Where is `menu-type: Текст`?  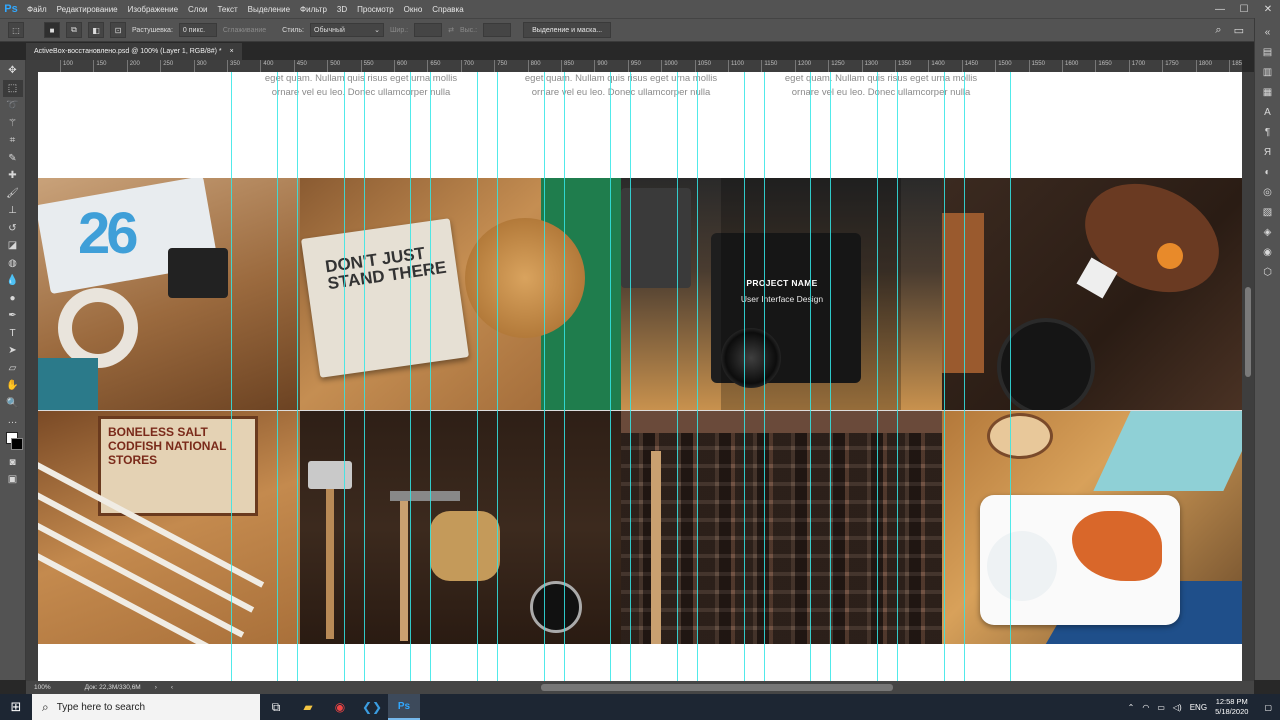 menu-type: Текст is located at coordinates (227, 9).